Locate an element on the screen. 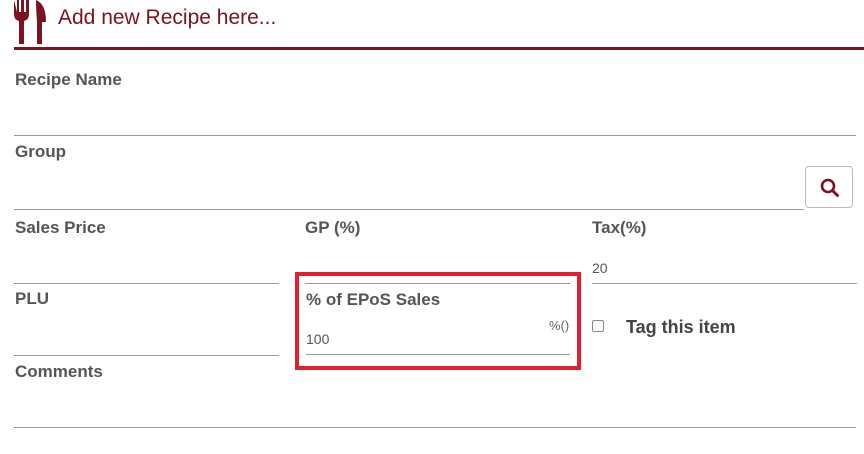  group-input is located at coordinates (409, 197).